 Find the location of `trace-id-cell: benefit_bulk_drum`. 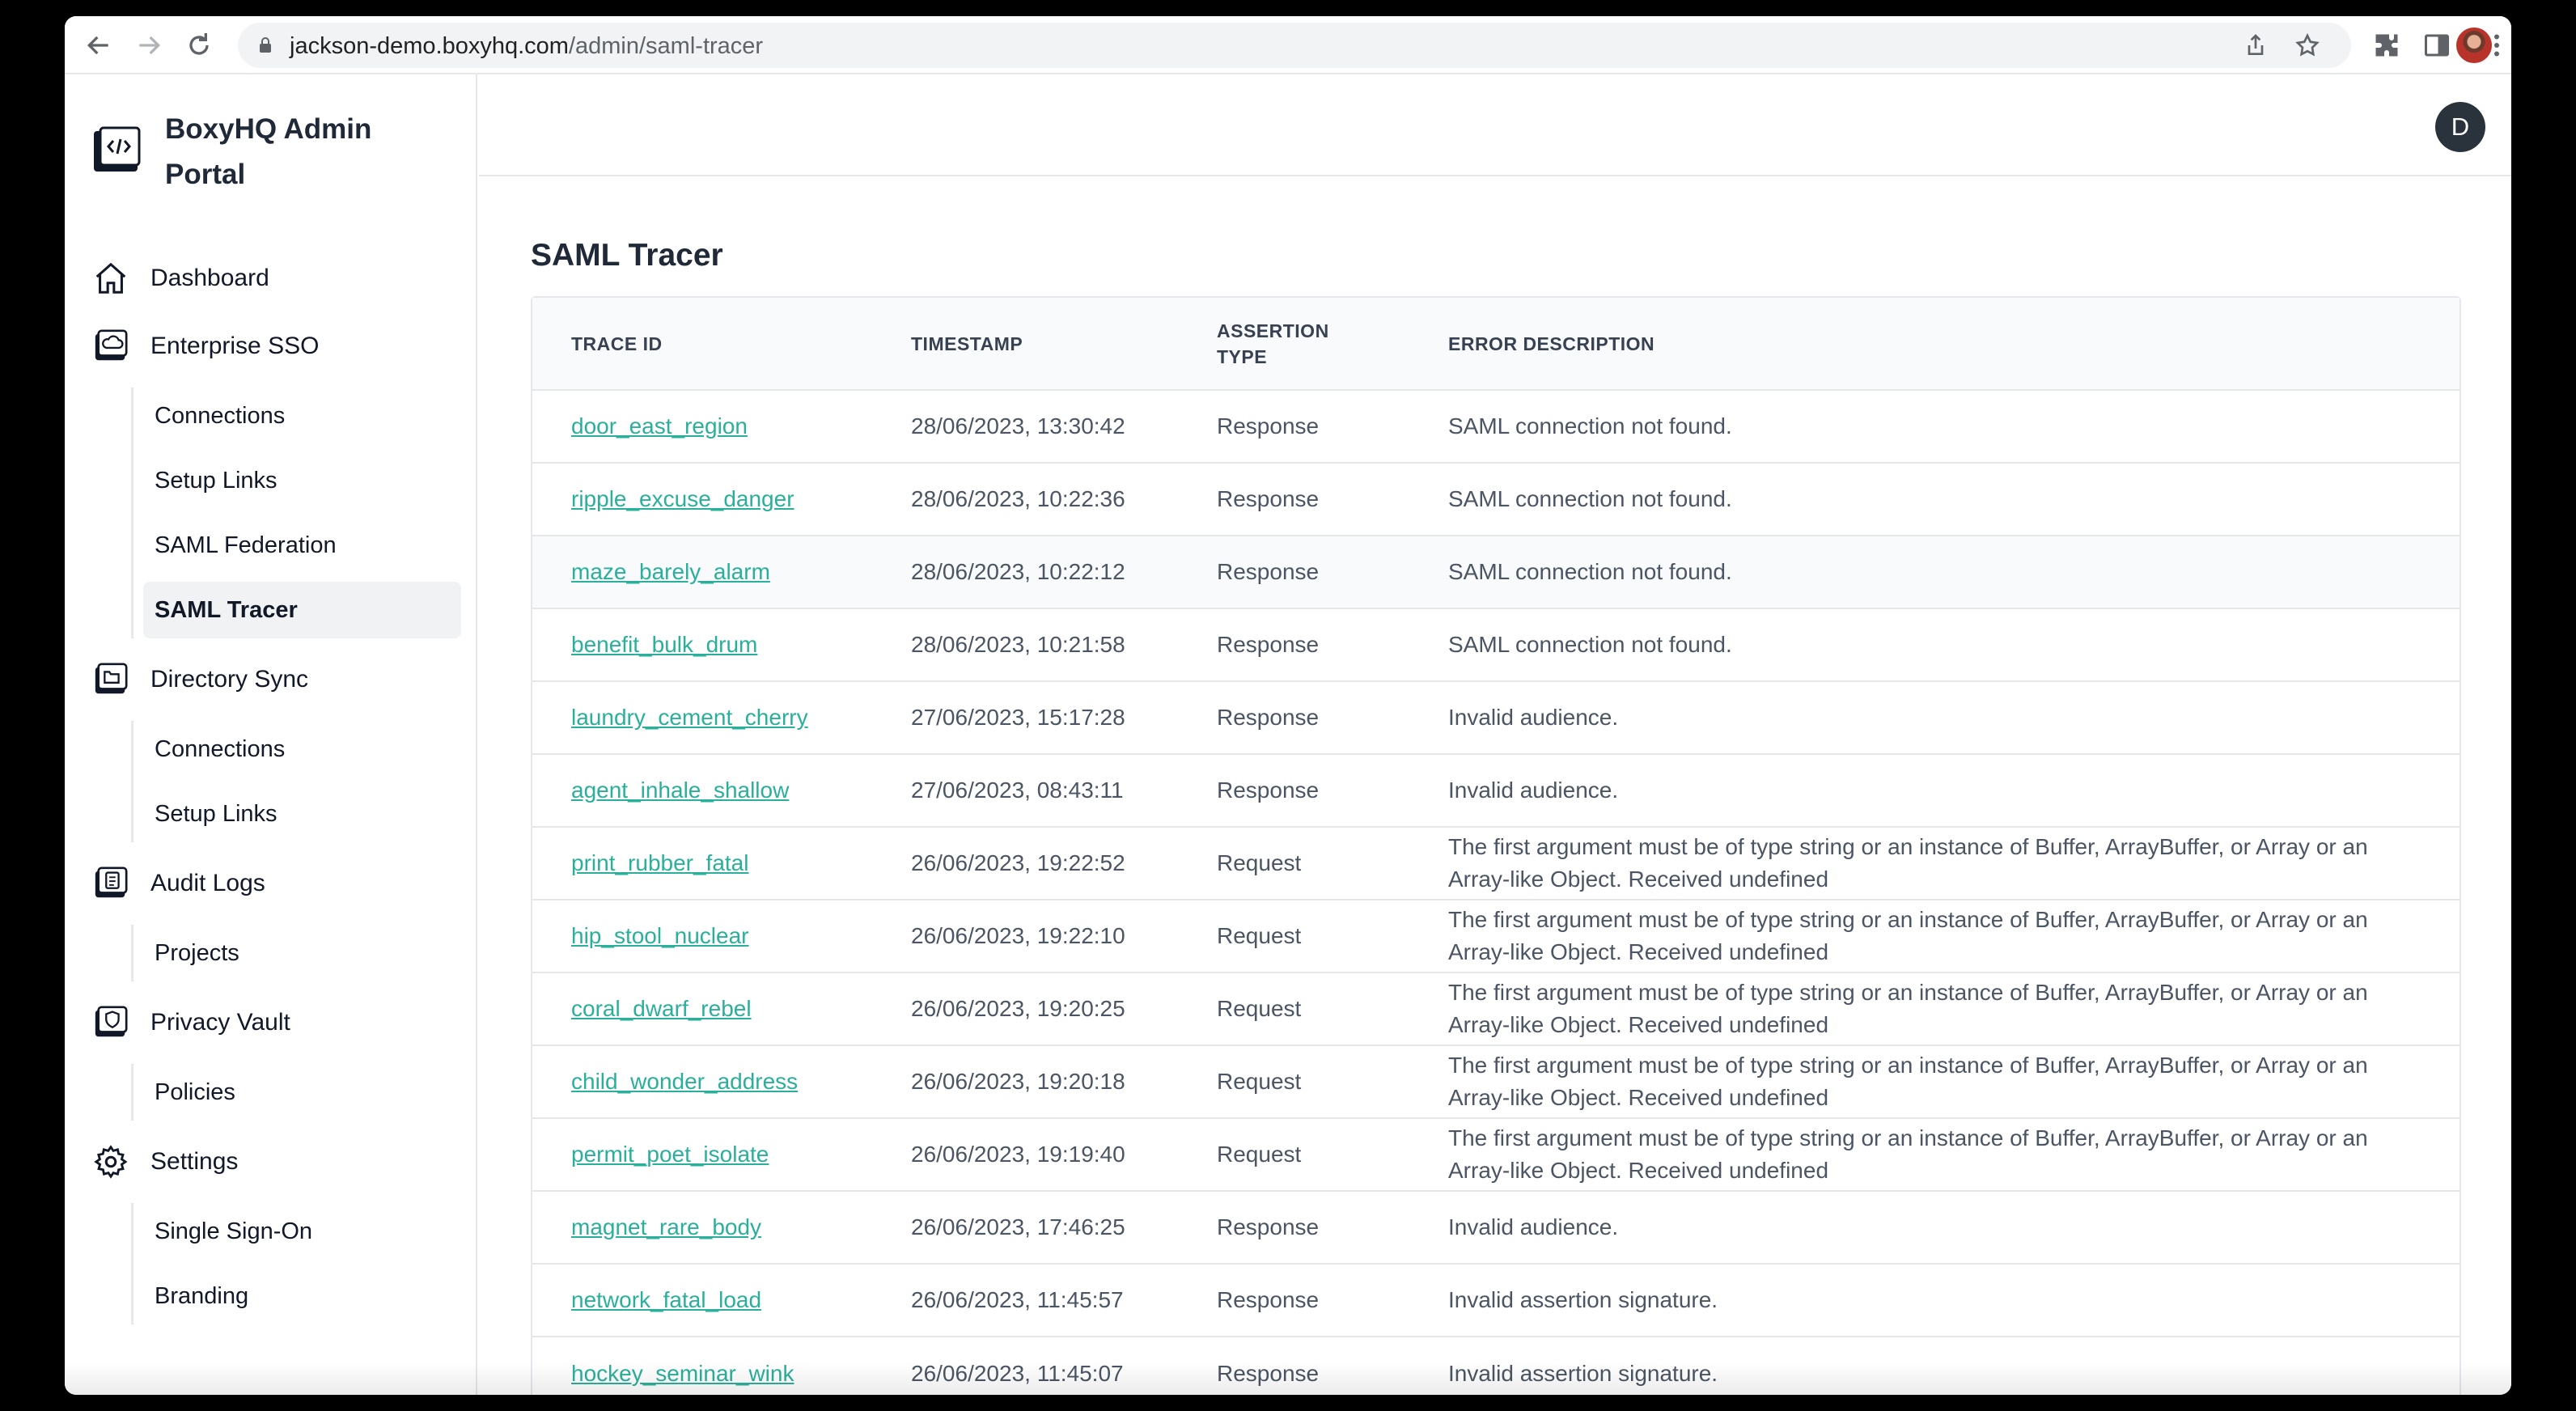

trace-id-cell: benefit_bulk_drum is located at coordinates (702, 644).